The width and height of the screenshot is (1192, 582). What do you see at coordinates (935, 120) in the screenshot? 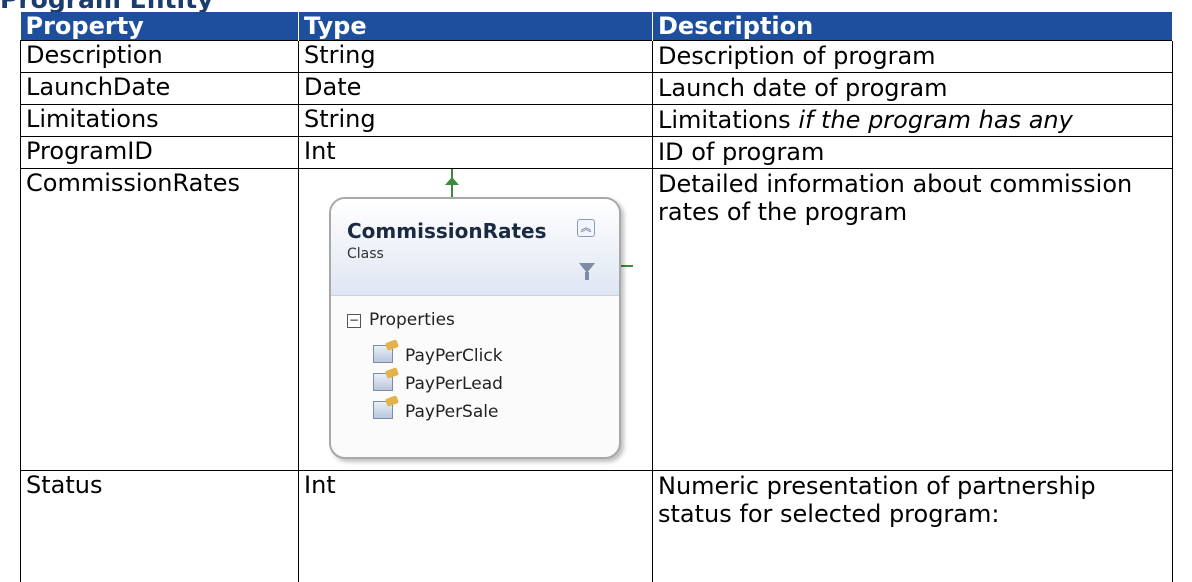
I see `description-italic-text: if the program has any` at bounding box center [935, 120].